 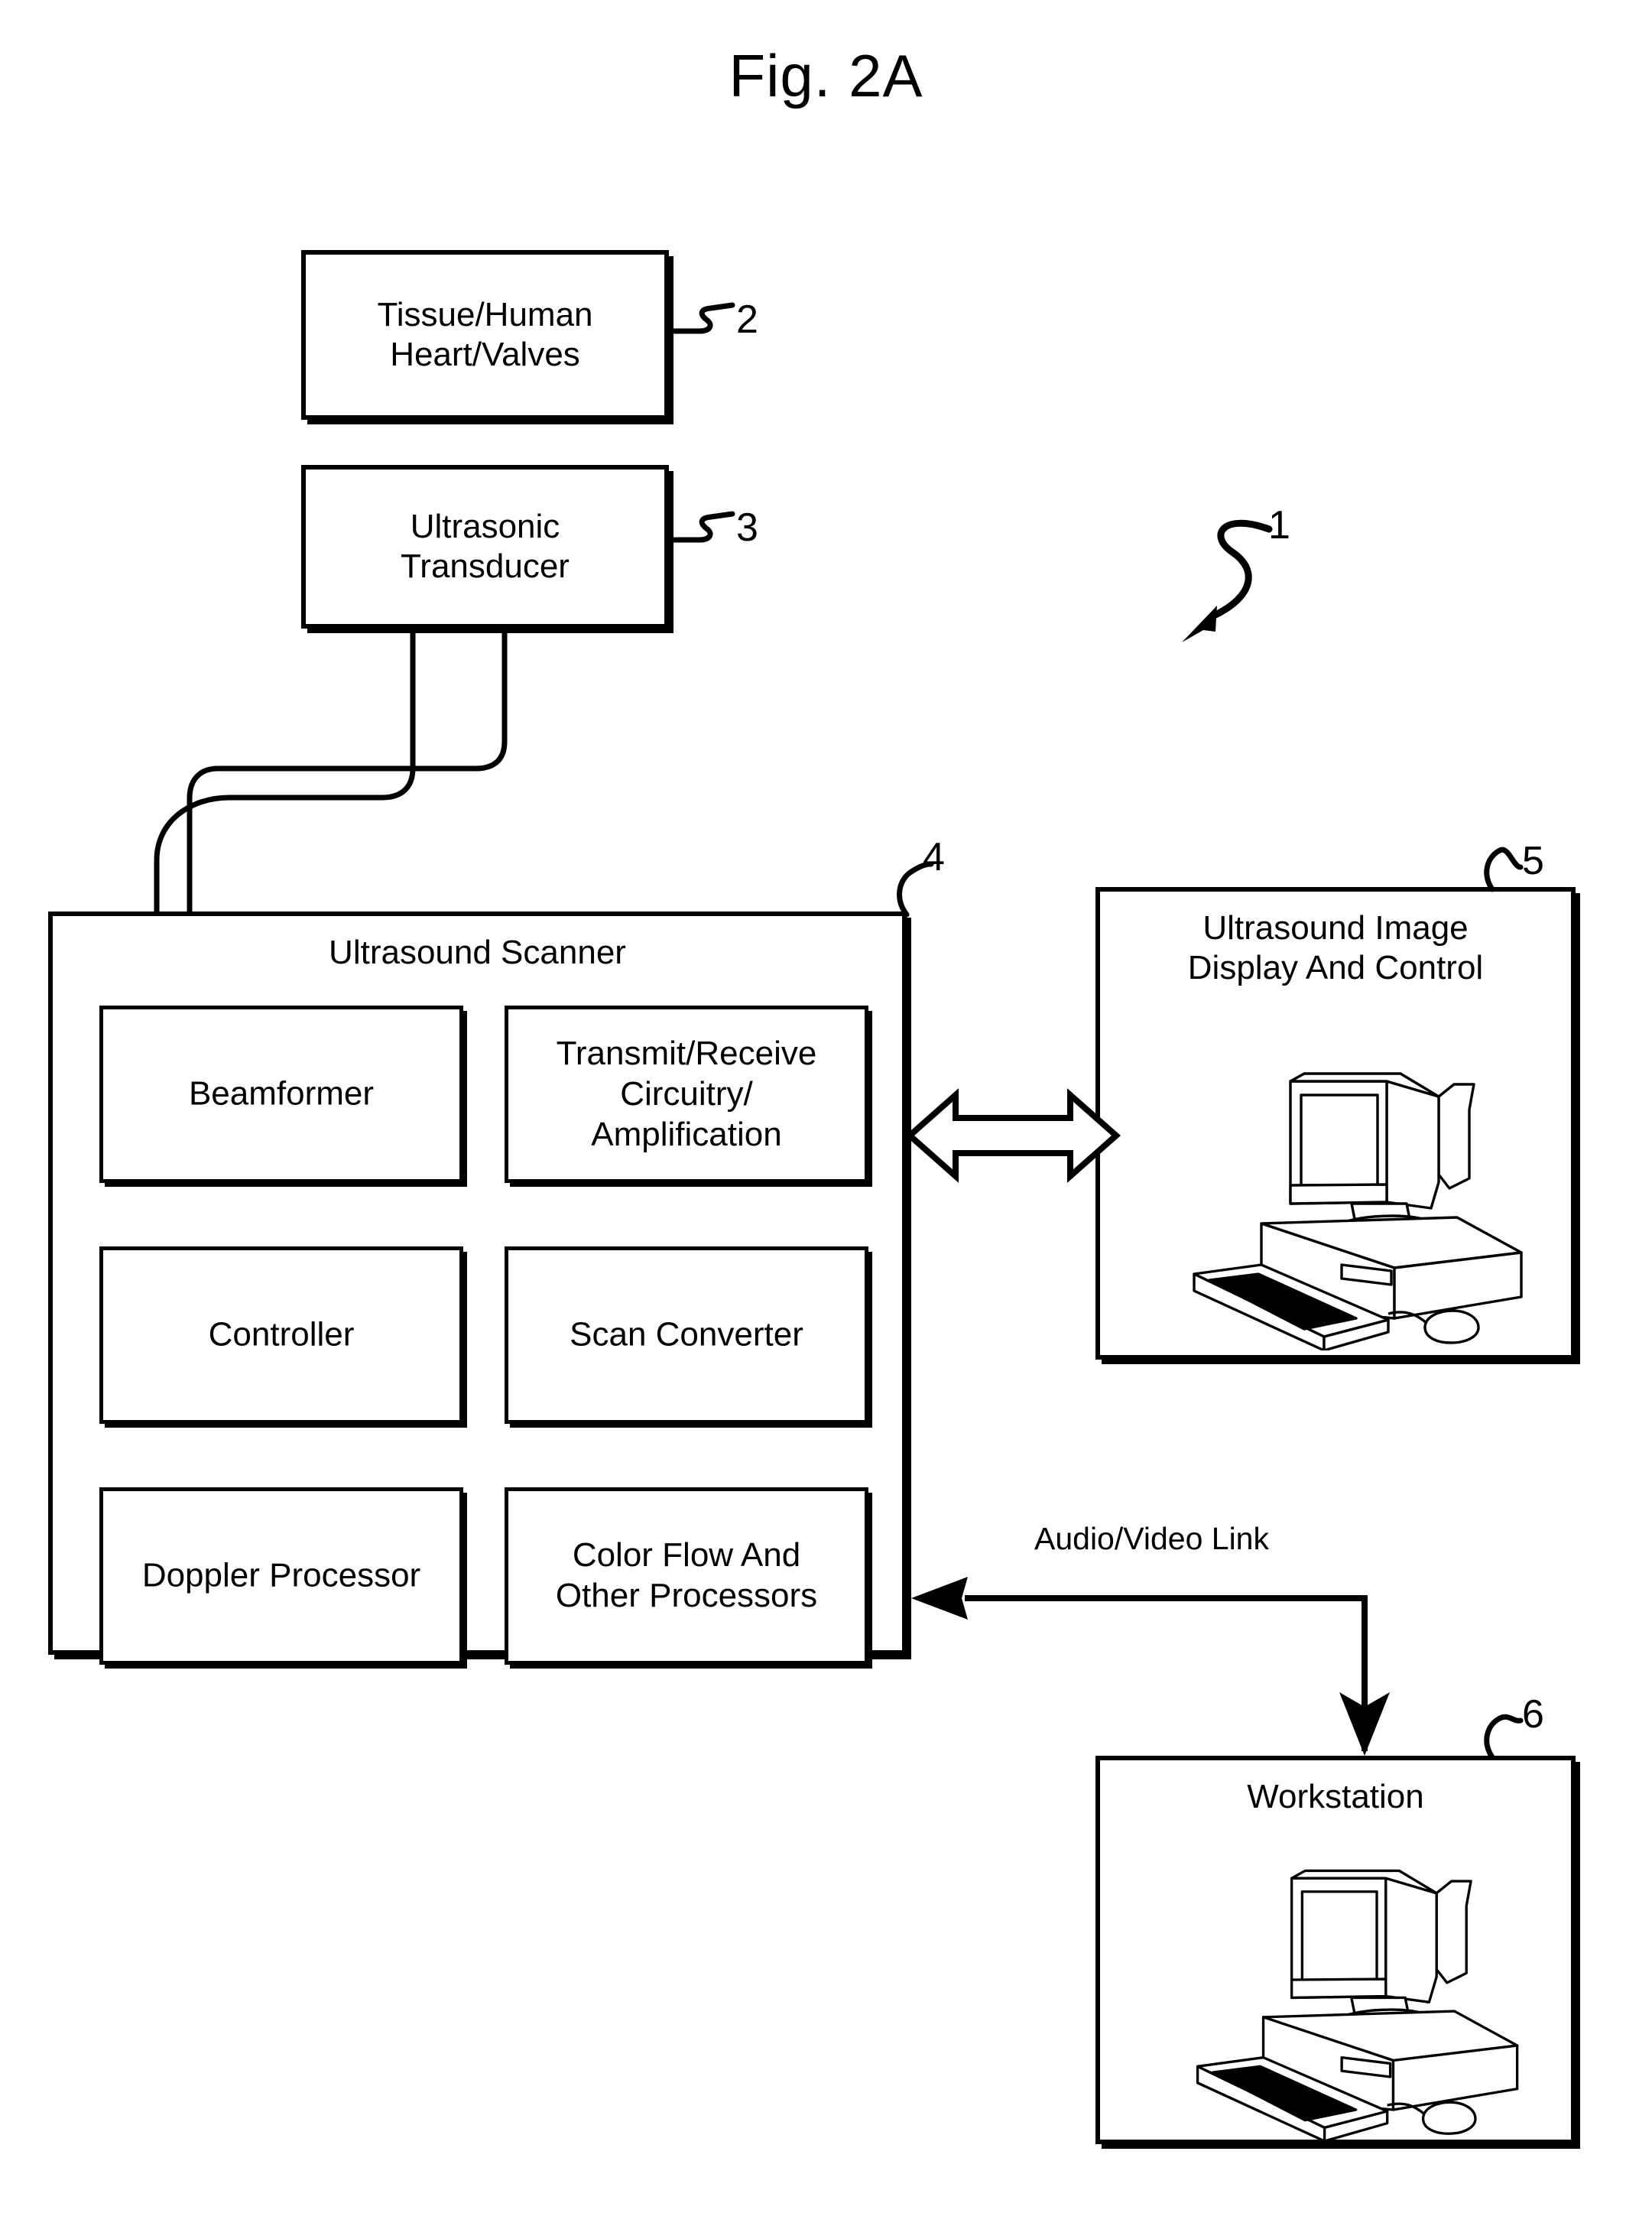 What do you see at coordinates (1279, 525) in the screenshot?
I see `ref-tag-1: 1` at bounding box center [1279, 525].